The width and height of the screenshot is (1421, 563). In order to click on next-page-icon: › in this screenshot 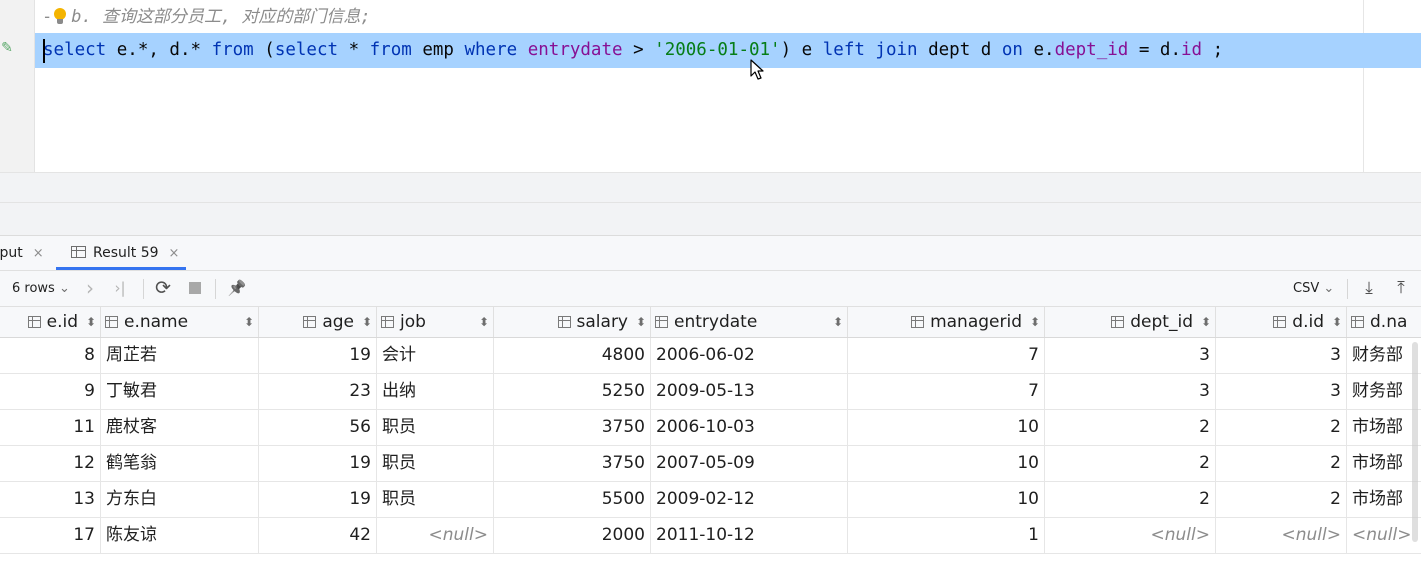, I will do `click(90, 288)`.